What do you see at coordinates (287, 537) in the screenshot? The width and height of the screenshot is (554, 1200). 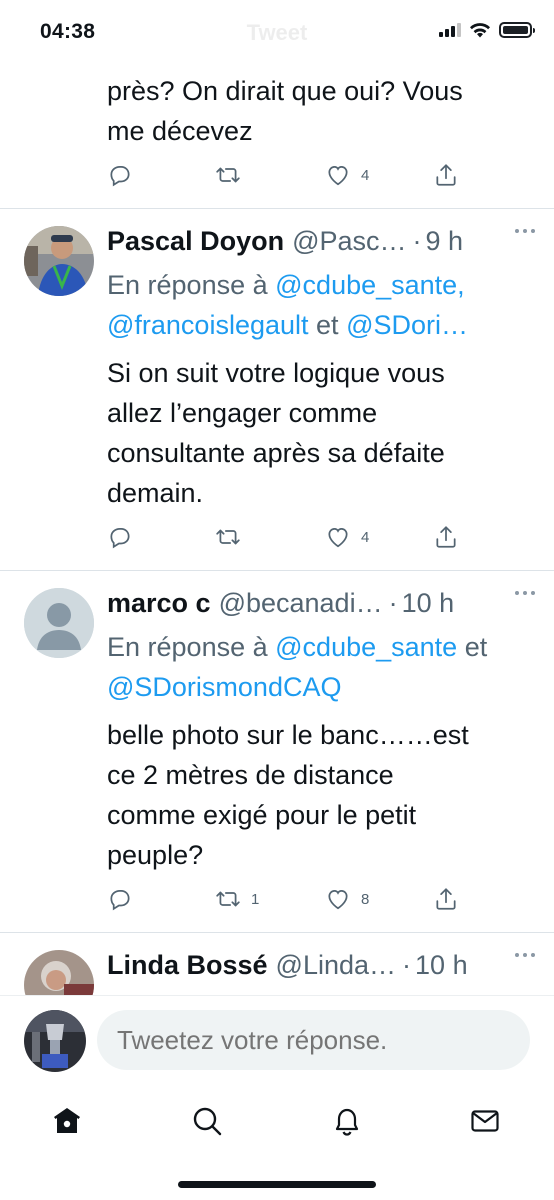 I see `tweet-actions: 4` at bounding box center [287, 537].